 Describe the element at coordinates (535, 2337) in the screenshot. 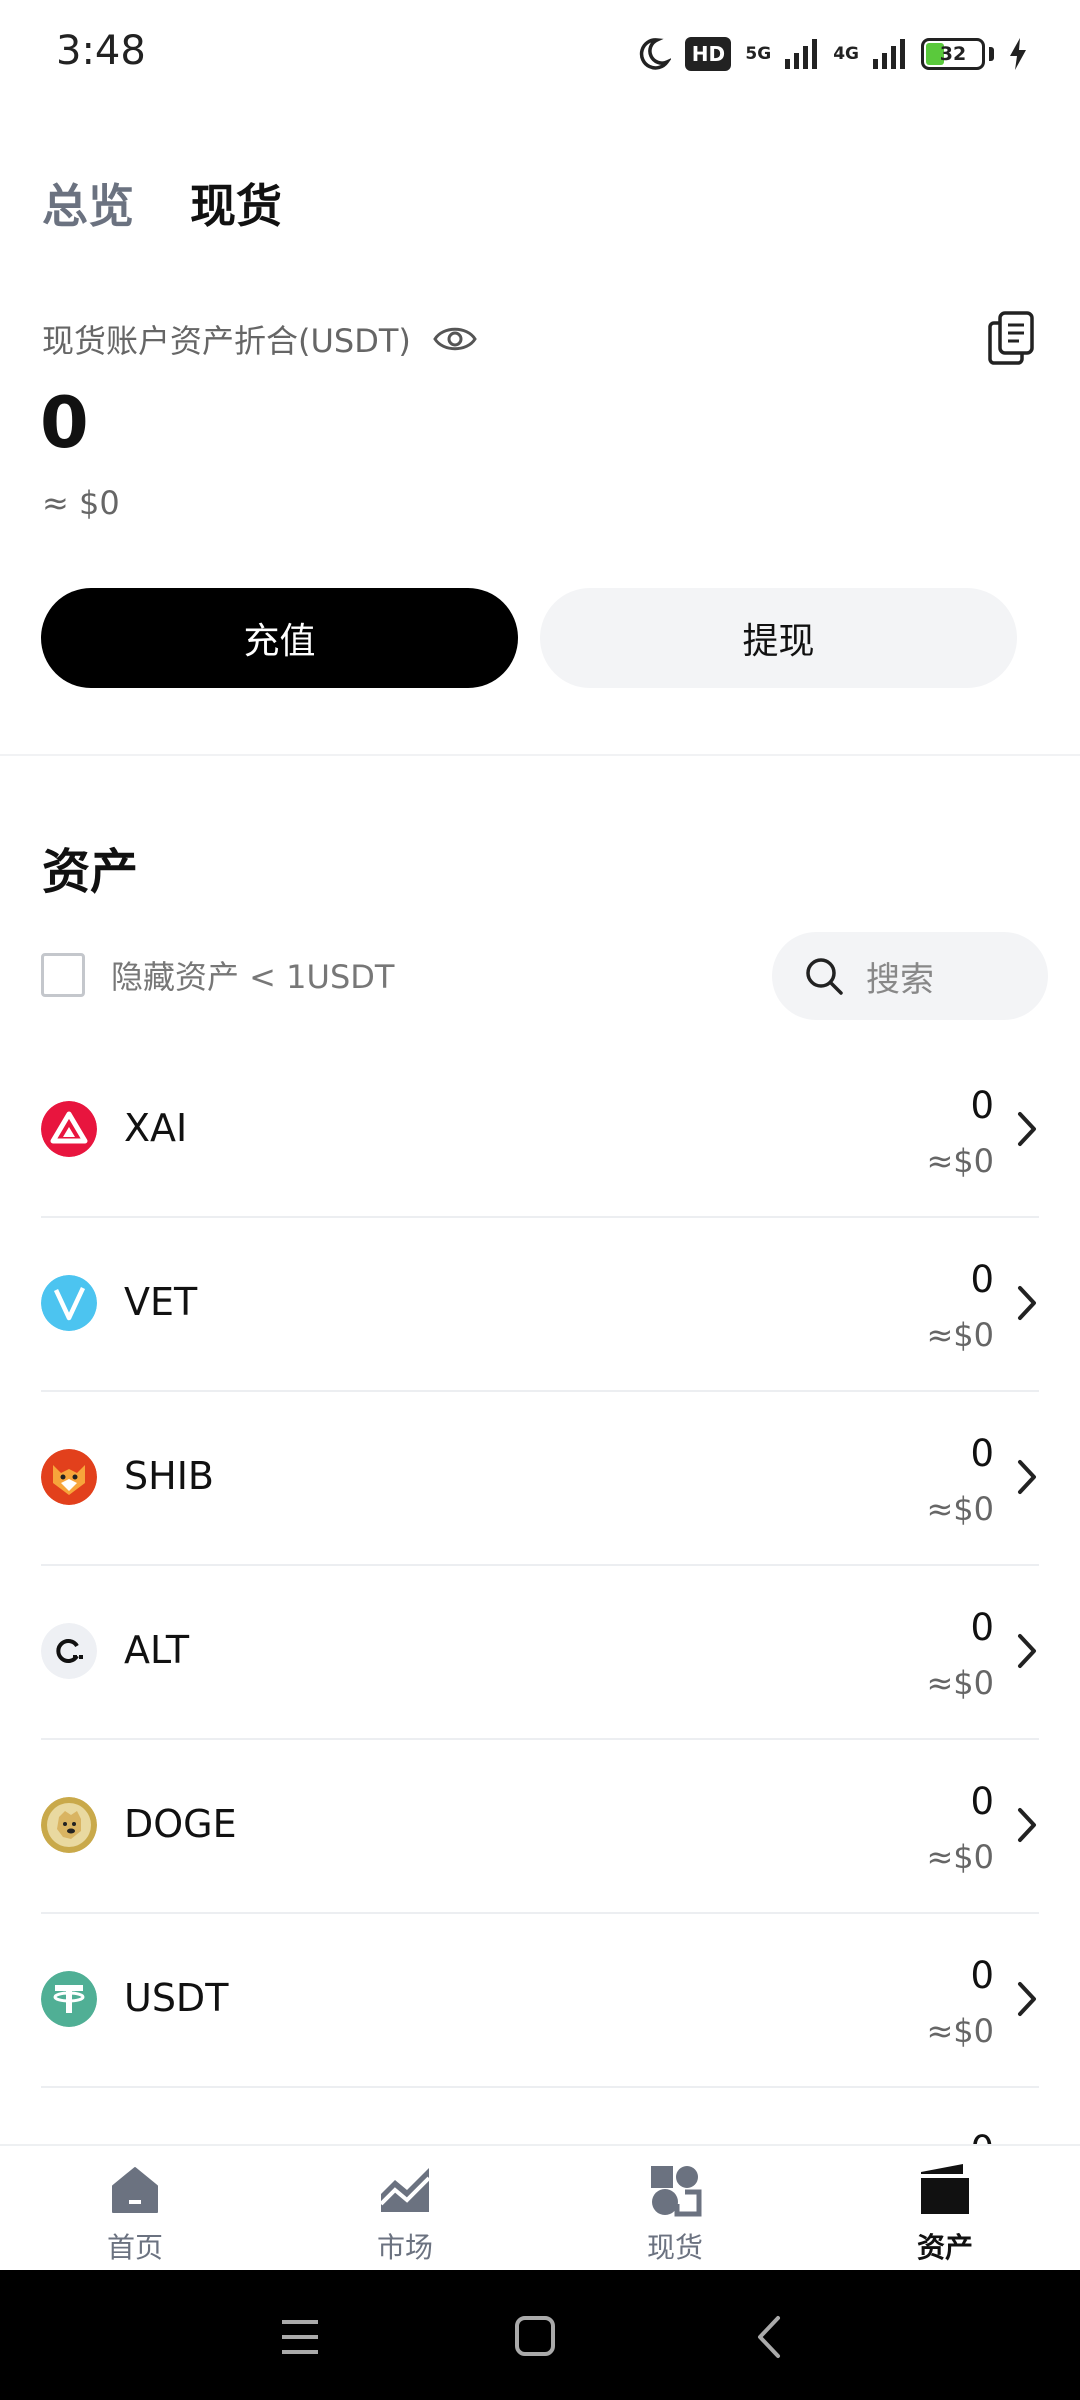

I see `home-square-icon` at that location.